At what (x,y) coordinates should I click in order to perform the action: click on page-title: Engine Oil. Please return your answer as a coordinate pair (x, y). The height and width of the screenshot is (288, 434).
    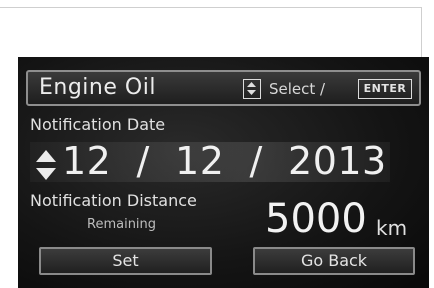
    Looking at the image, I should click on (97, 87).